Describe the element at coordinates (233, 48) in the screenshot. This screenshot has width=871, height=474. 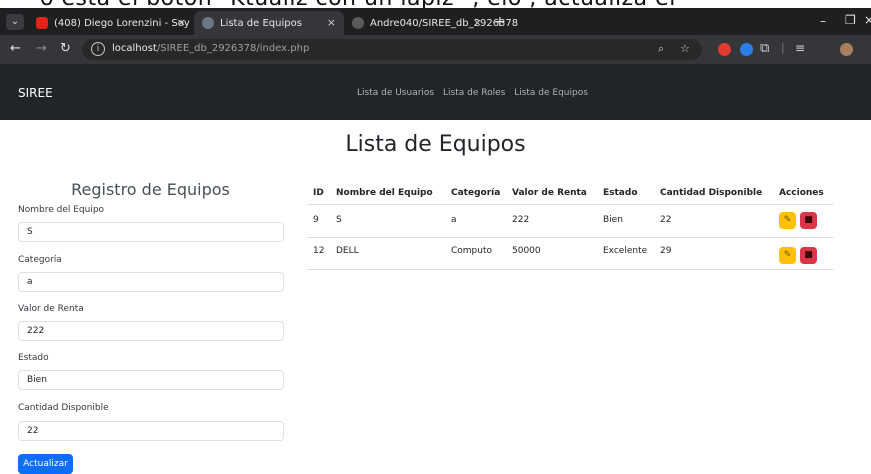
I see `url-path: /SIREE_db_2926378/index.php` at that location.